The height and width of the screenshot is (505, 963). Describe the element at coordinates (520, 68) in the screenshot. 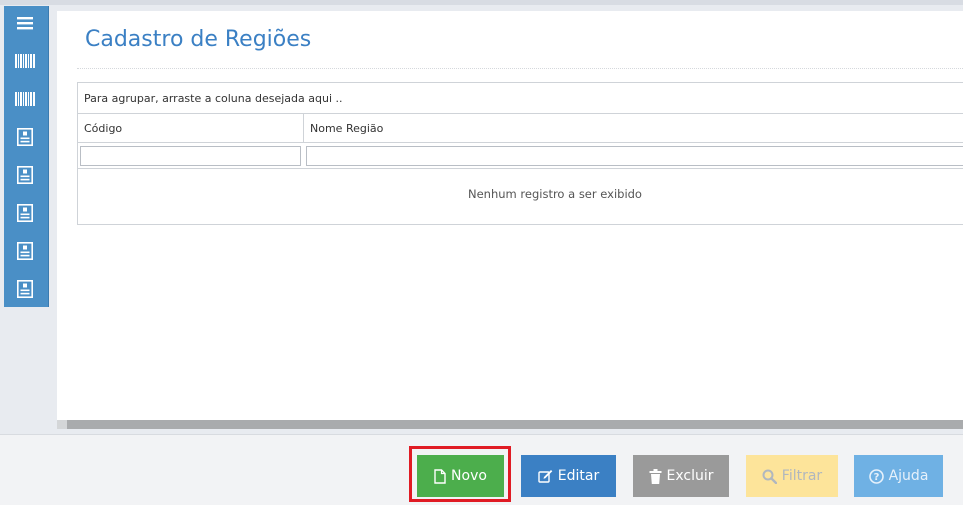

I see `title-divider` at that location.